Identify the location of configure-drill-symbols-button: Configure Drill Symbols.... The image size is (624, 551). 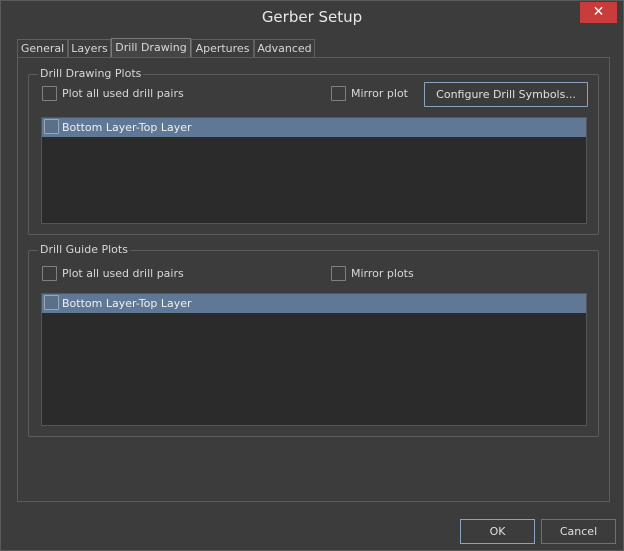
(506, 94).